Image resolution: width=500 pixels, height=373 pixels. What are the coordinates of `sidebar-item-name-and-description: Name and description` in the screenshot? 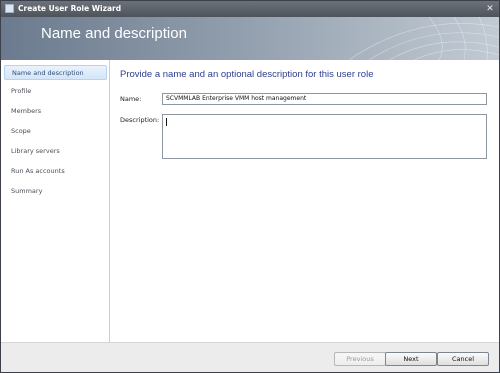 It's located at (55, 72).